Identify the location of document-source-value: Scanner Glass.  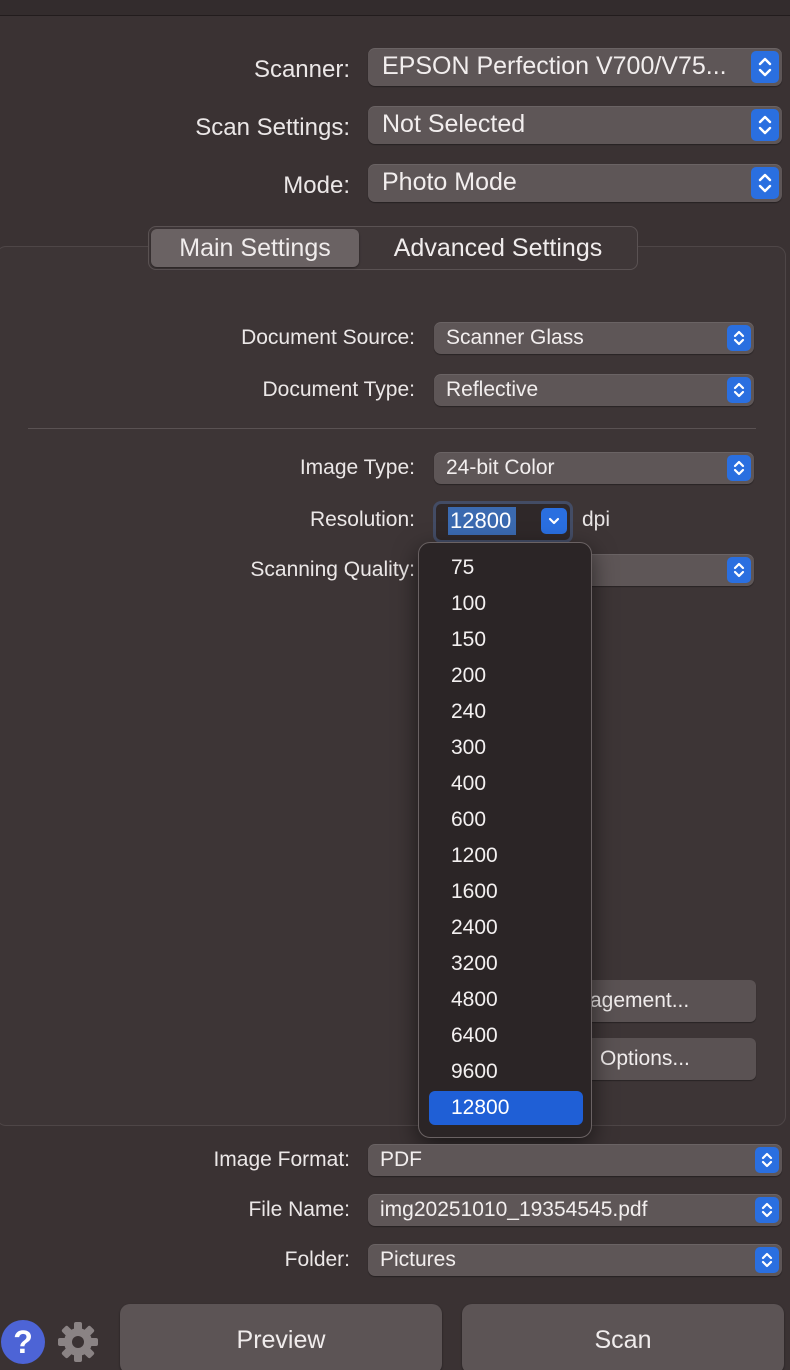
(515, 337).